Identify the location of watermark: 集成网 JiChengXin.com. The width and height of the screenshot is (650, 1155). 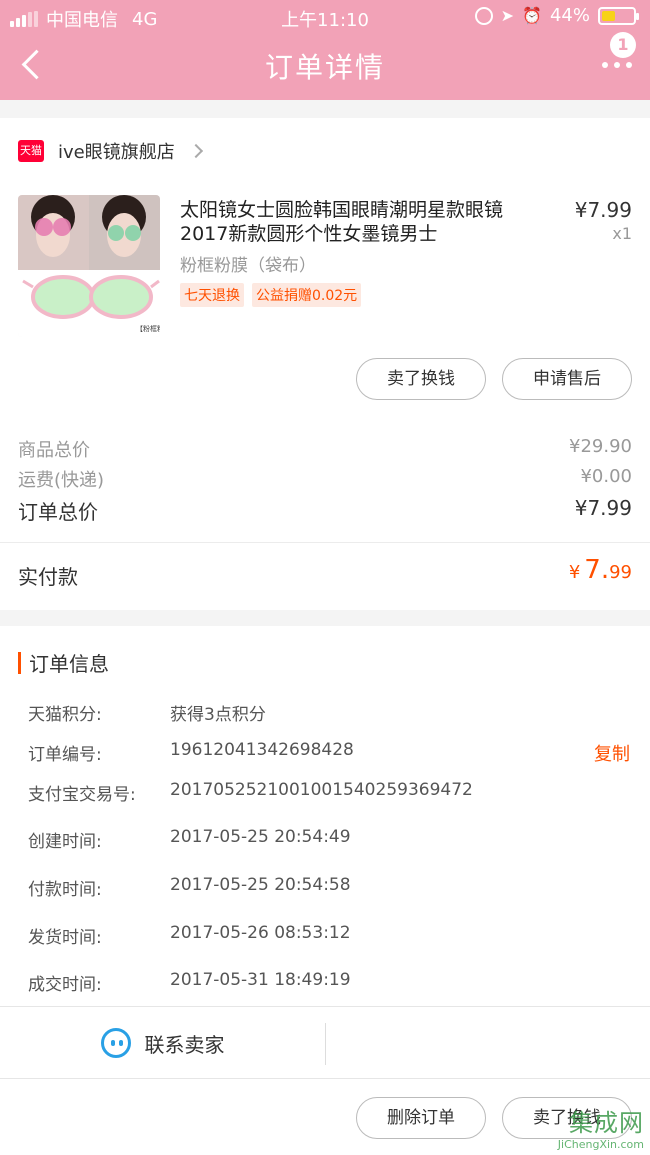
(601, 1127).